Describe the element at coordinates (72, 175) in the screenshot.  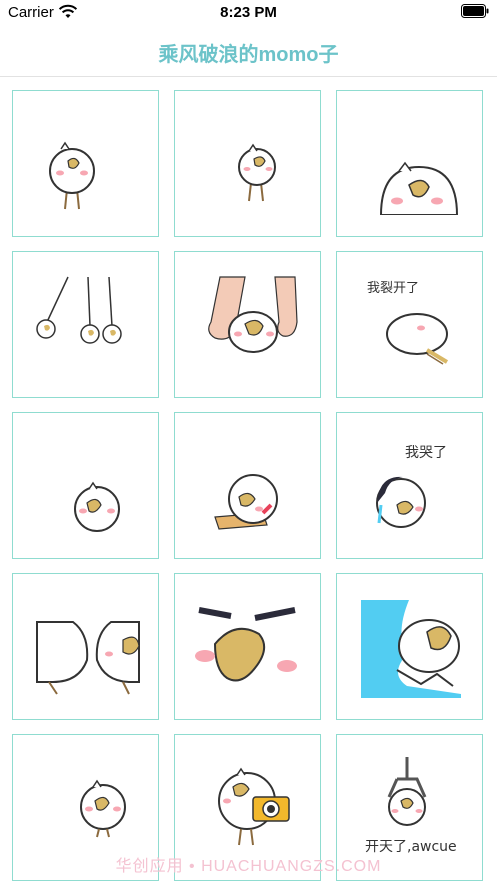
I see `bird-standing-sticker` at that location.